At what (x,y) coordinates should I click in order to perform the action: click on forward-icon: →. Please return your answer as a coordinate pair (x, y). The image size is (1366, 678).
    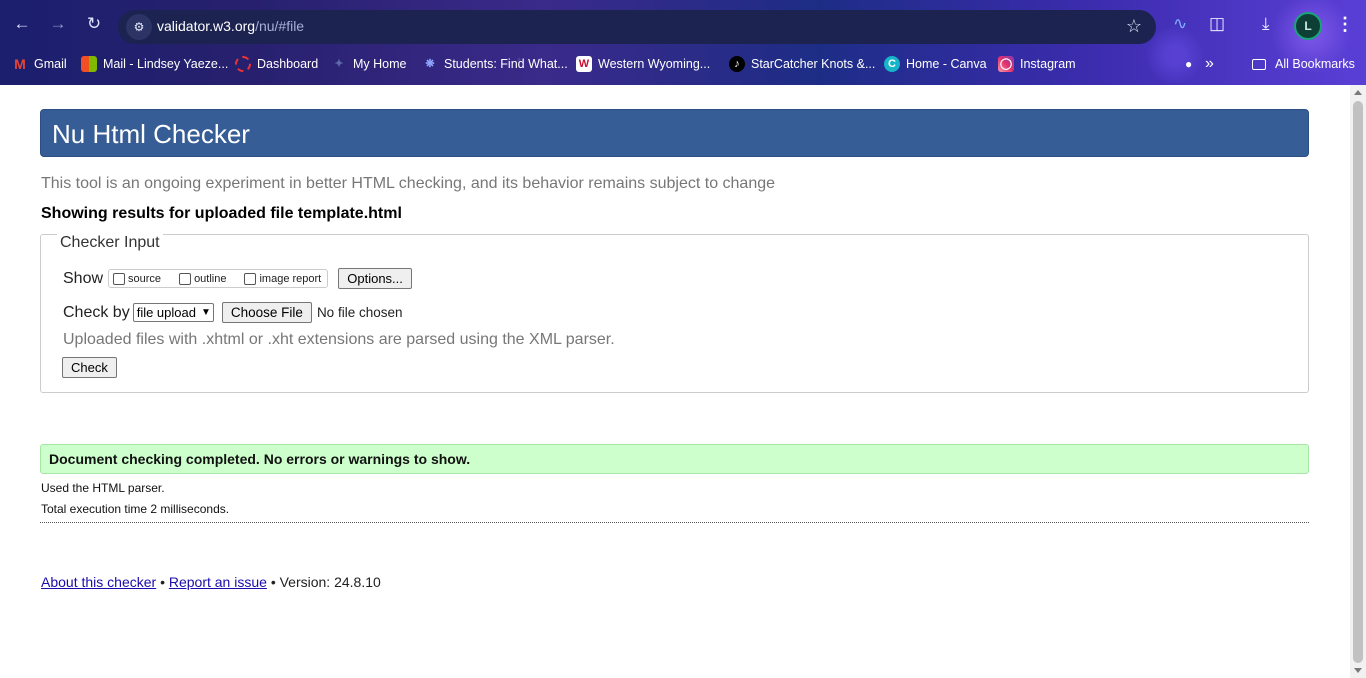
    Looking at the image, I should click on (58, 24).